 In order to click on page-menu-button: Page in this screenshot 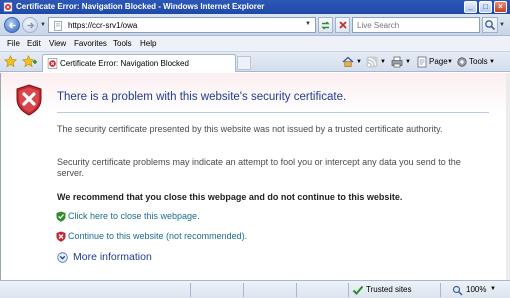, I will do `click(438, 62)`.